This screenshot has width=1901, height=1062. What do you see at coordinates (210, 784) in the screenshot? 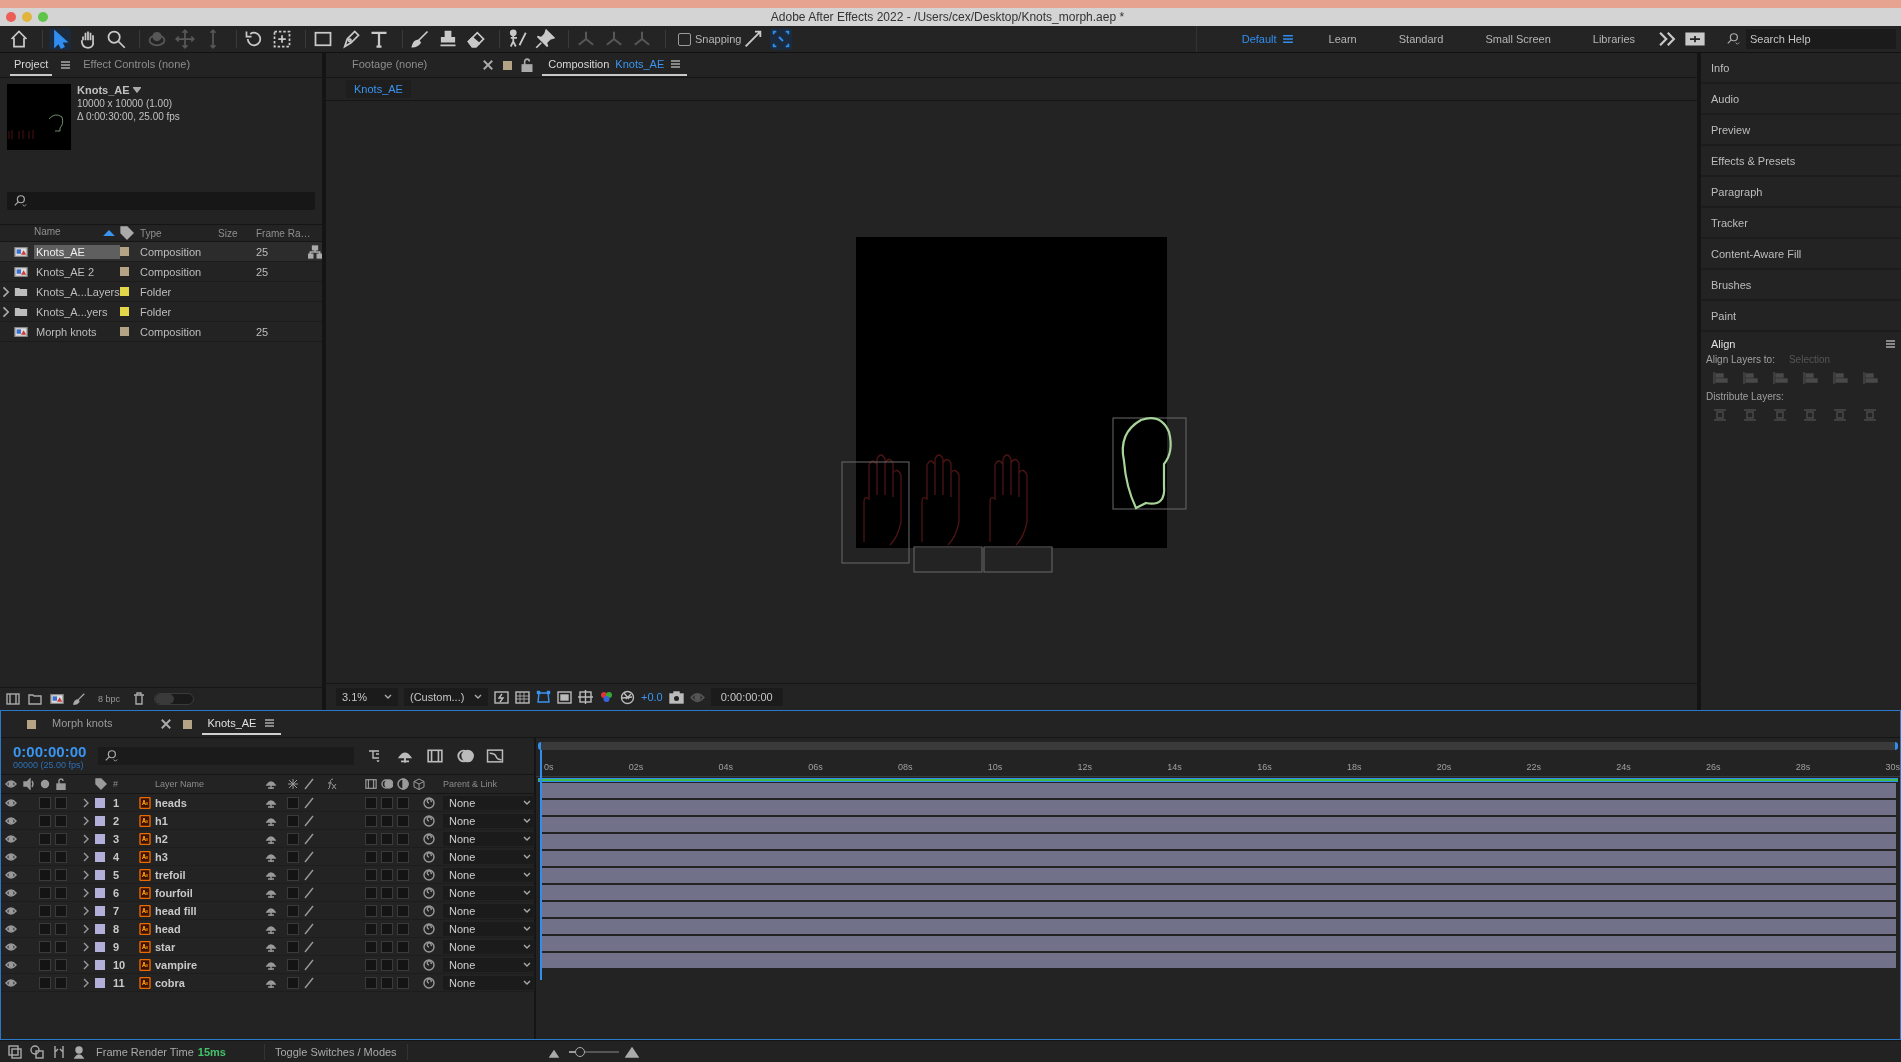
I see `column-header: Layer Name` at bounding box center [210, 784].